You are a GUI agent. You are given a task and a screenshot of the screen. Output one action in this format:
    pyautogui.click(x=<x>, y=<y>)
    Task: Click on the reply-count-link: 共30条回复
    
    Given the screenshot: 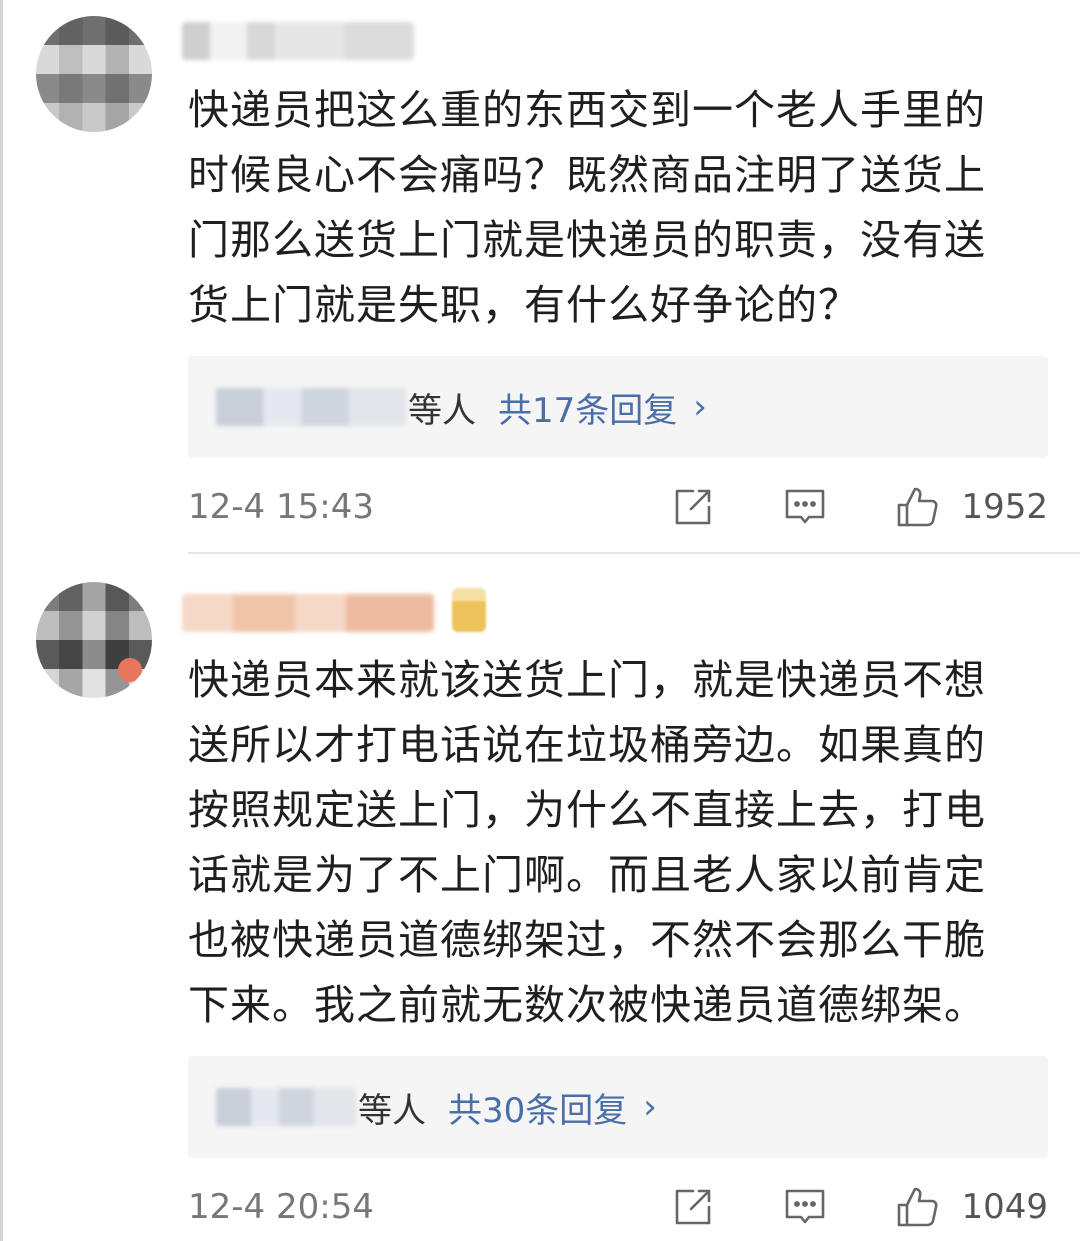 What is the action you would take?
    pyautogui.click(x=537, y=1107)
    